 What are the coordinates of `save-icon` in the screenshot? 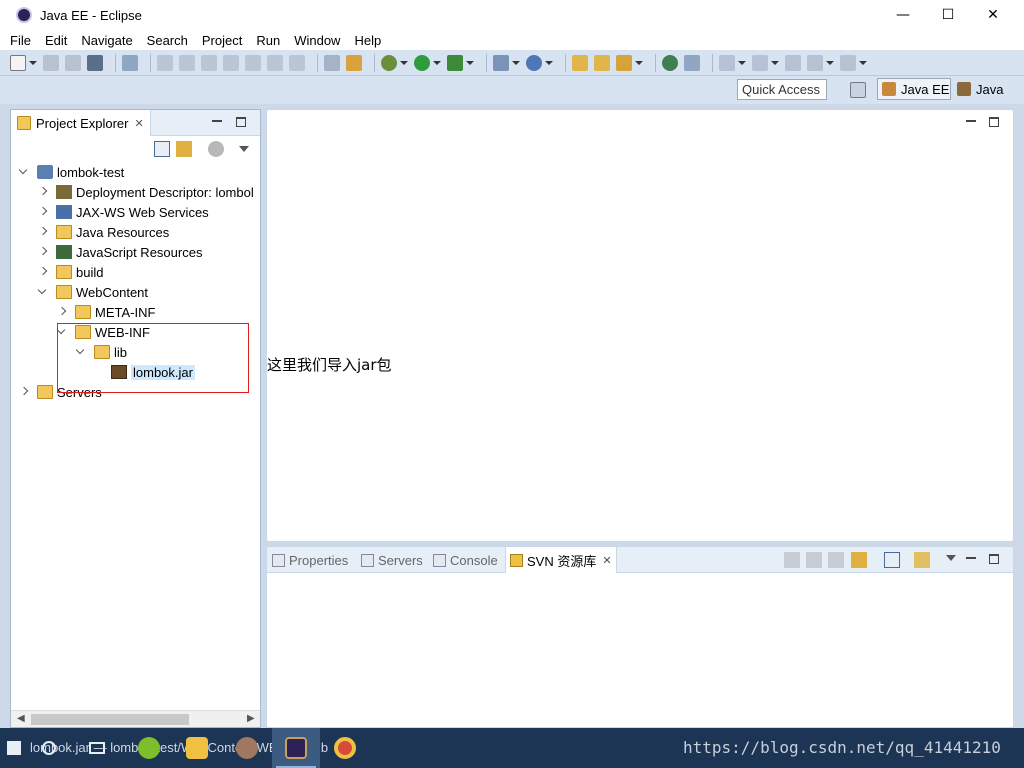 It's located at (51, 62).